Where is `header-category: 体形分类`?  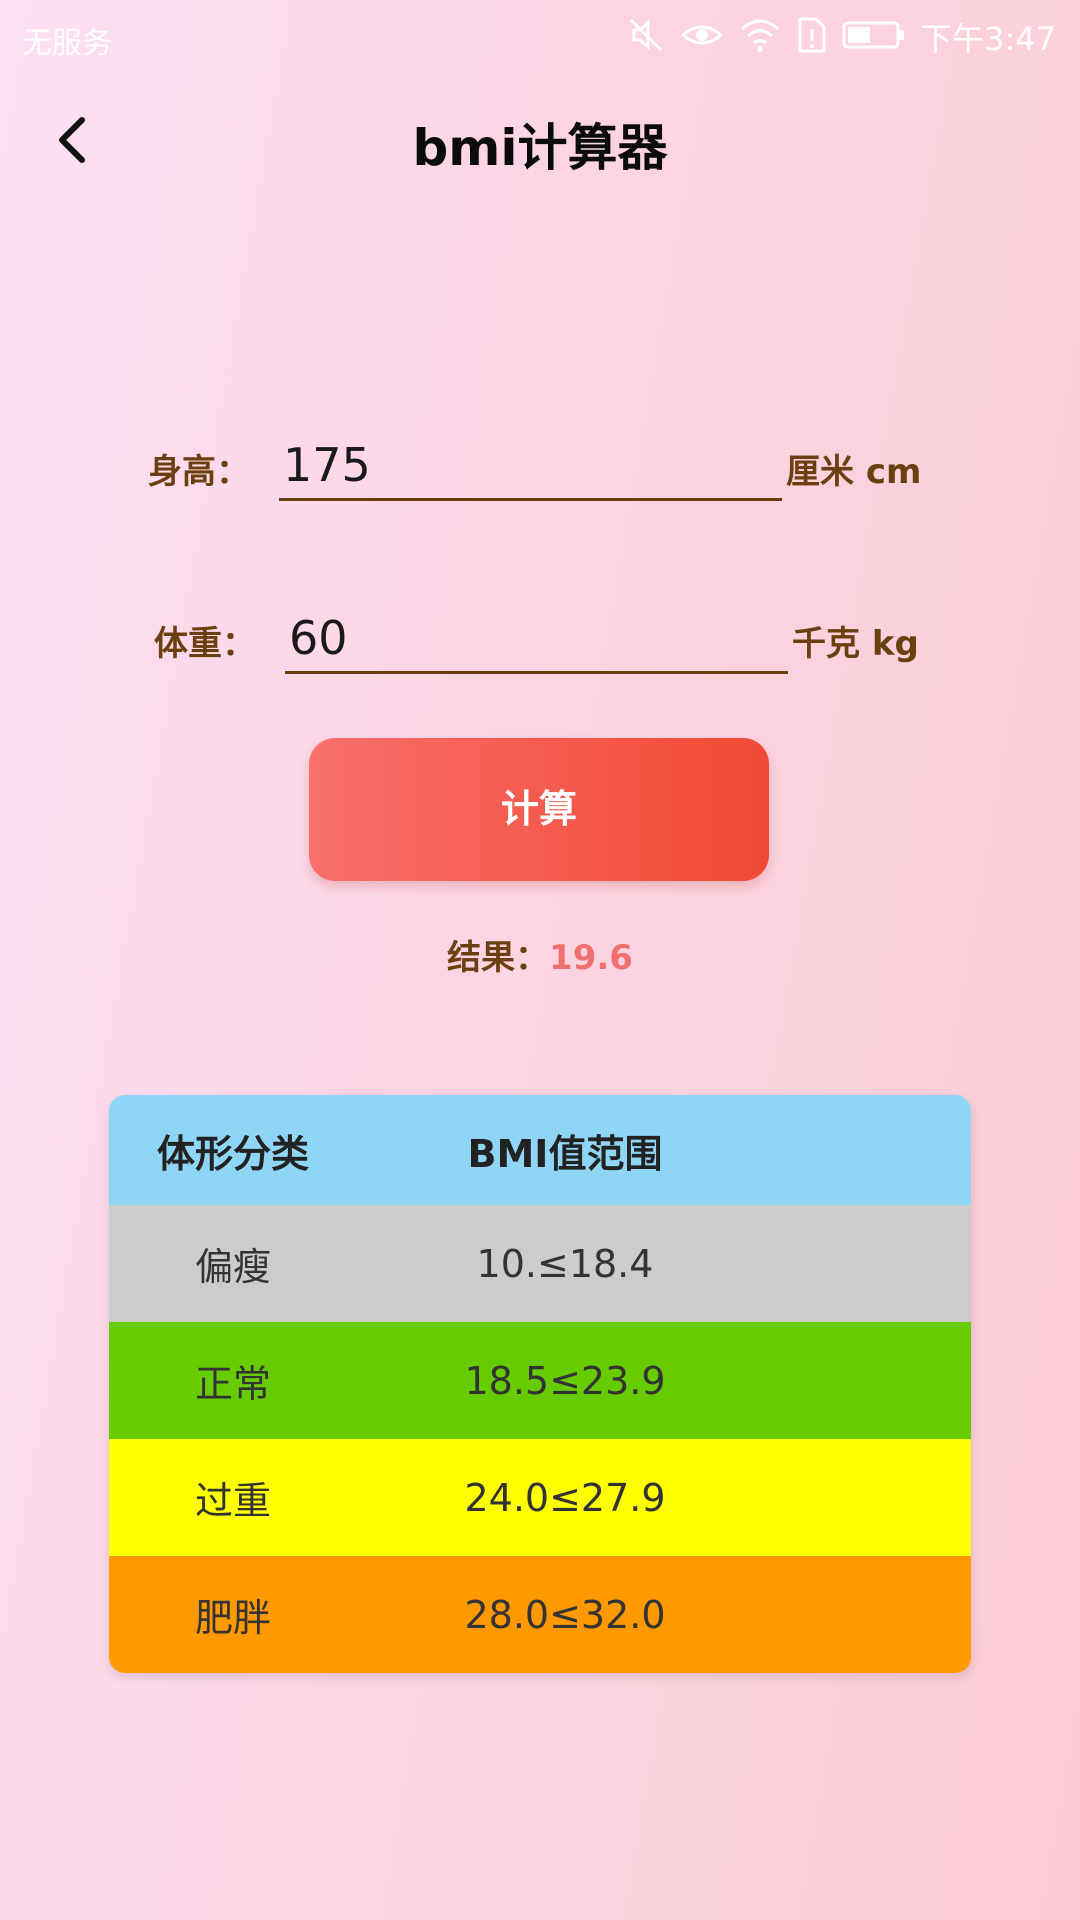
header-category: 体形分类 is located at coordinates (233, 1153).